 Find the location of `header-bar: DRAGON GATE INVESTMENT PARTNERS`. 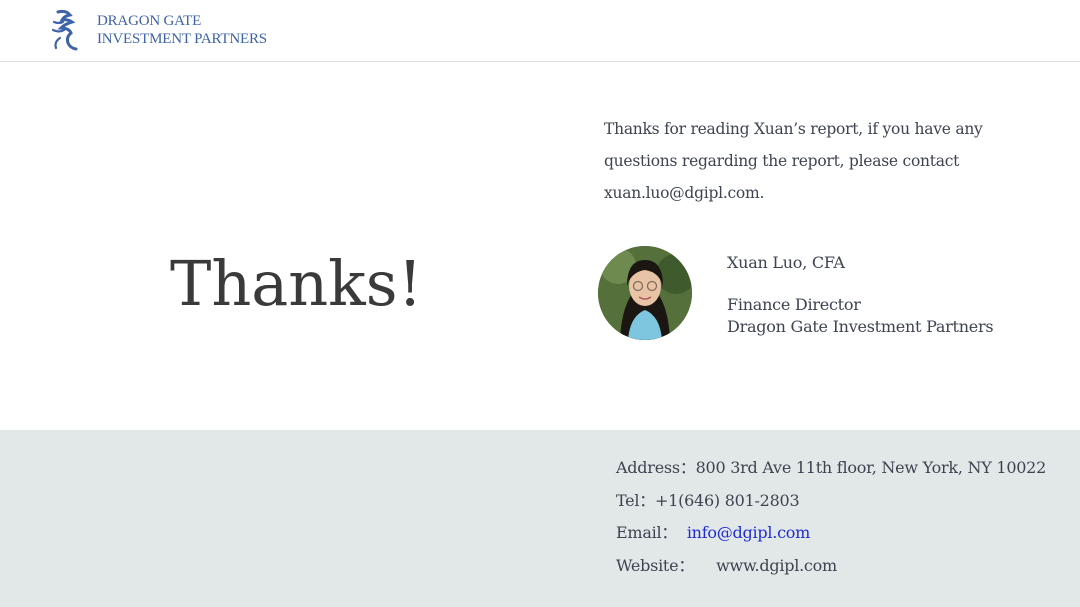

header-bar: DRAGON GATE INVESTMENT PARTNERS is located at coordinates (540, 31).